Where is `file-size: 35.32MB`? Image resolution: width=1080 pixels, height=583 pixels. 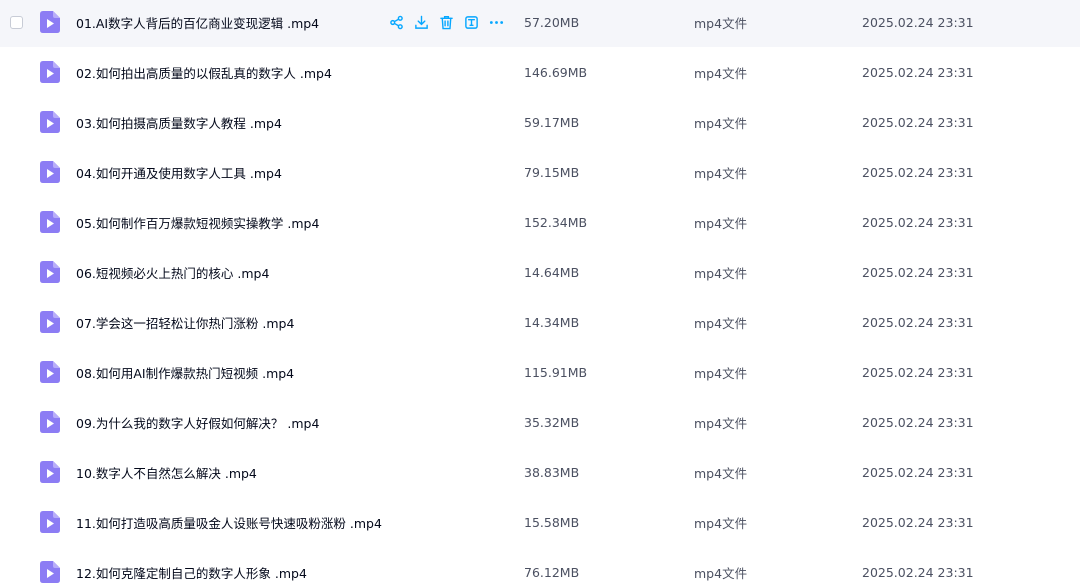 file-size: 35.32MB is located at coordinates (552, 422).